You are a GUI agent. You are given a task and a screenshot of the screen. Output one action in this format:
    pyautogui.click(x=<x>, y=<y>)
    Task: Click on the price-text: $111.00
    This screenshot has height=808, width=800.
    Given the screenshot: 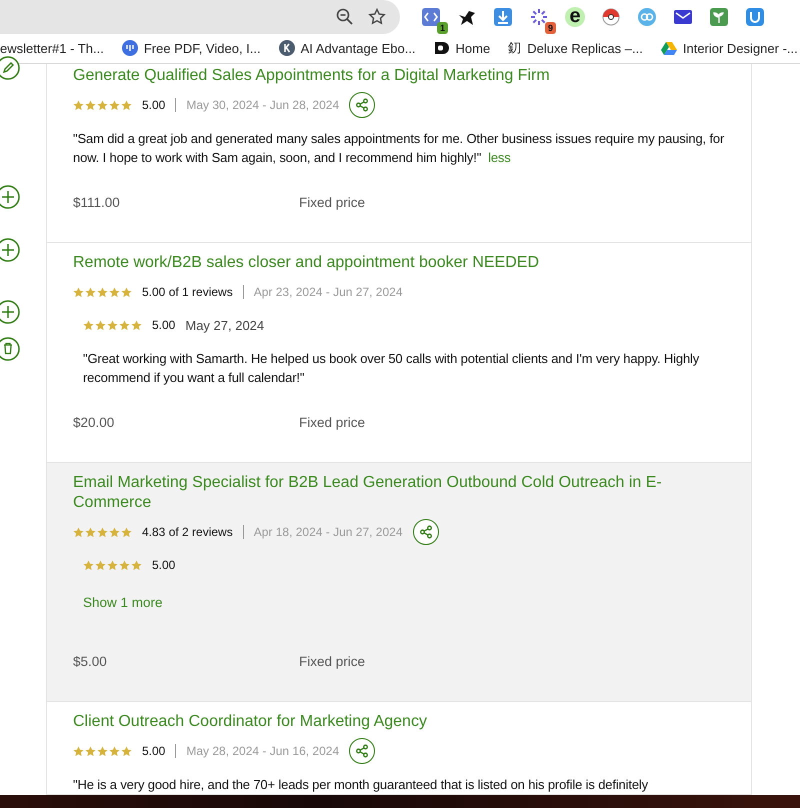 What is the action you would take?
    pyautogui.click(x=97, y=202)
    